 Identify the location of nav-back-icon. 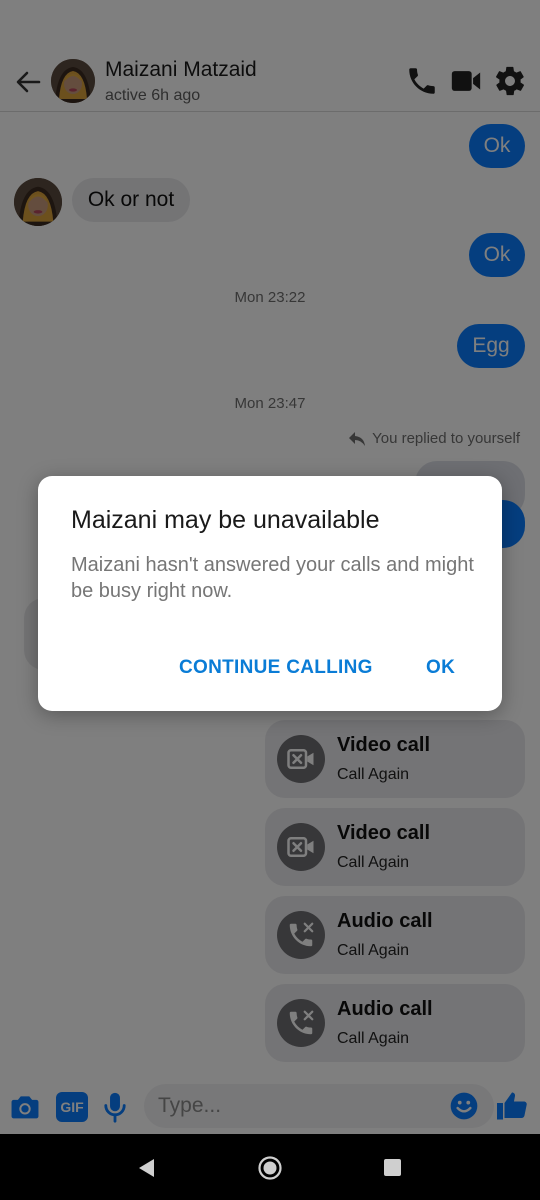
(146, 1168).